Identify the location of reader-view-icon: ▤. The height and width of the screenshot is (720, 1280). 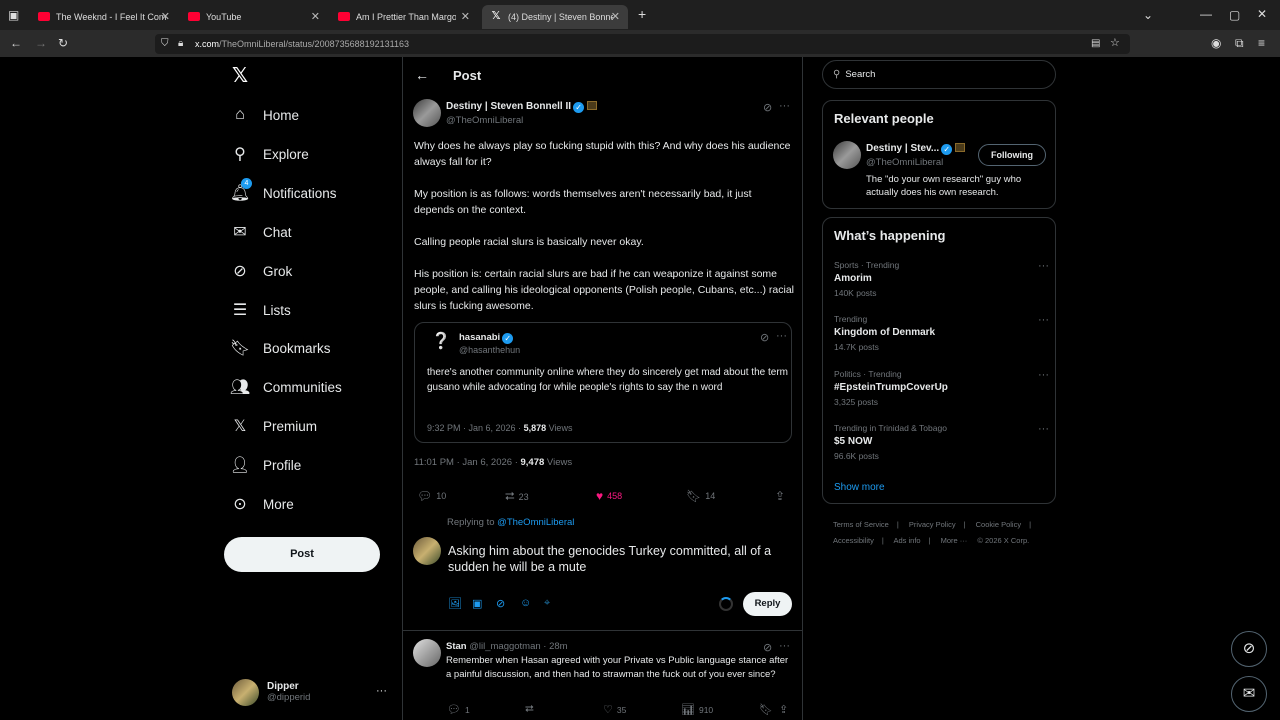
(1095, 44).